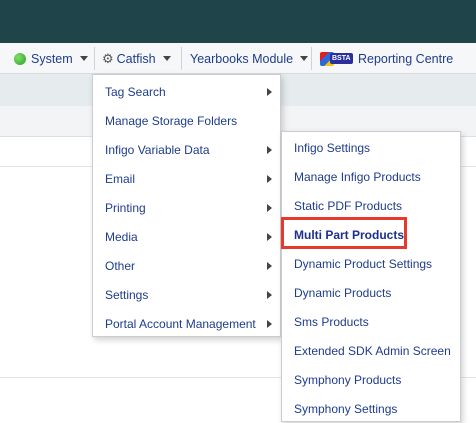 The height and width of the screenshot is (423, 476). What do you see at coordinates (348, 205) in the screenshot?
I see `submenu-item-label: Static PDF Products` at bounding box center [348, 205].